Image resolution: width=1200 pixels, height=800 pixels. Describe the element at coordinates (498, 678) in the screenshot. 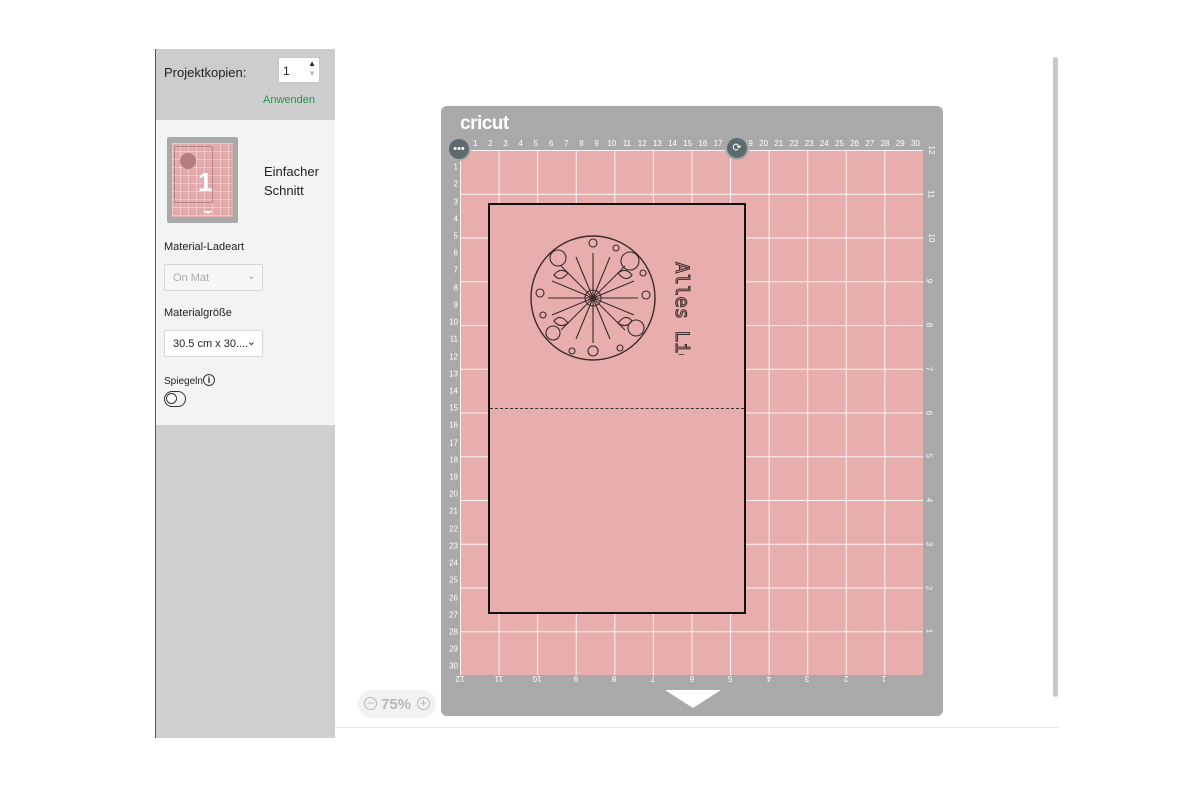

I see `bottom-ruler-tick: 11` at that location.